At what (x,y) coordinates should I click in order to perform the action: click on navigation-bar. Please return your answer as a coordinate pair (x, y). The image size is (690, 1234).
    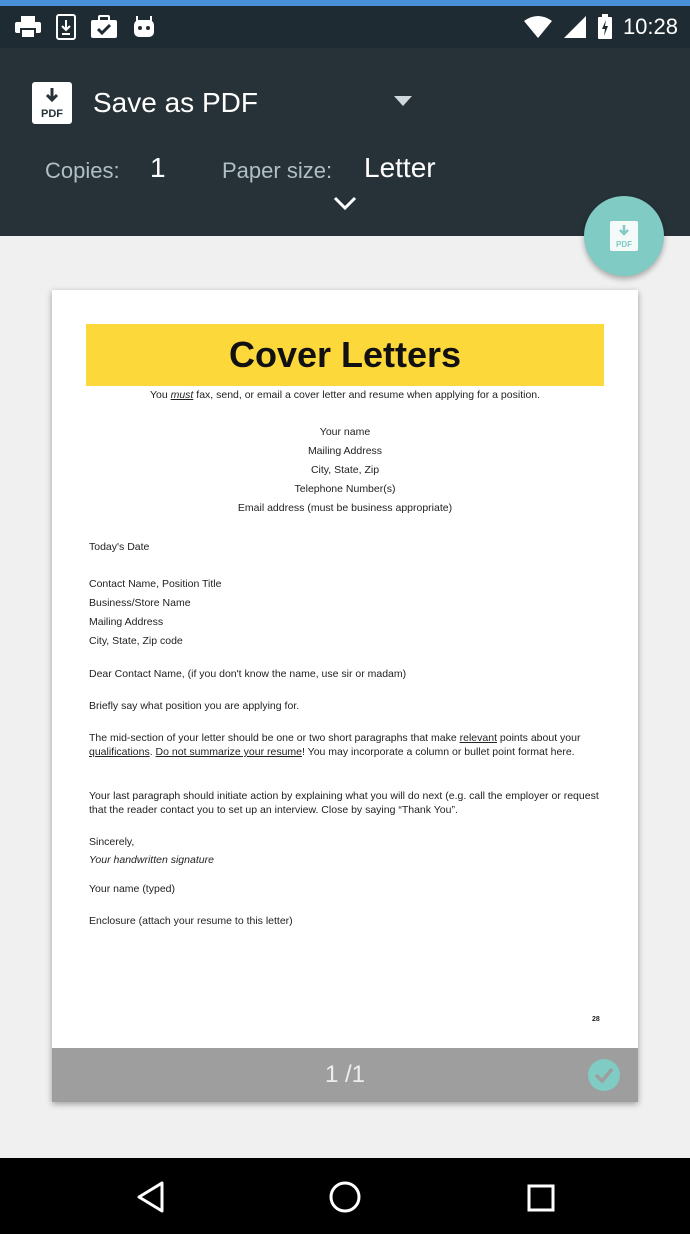
    Looking at the image, I should click on (345, 1196).